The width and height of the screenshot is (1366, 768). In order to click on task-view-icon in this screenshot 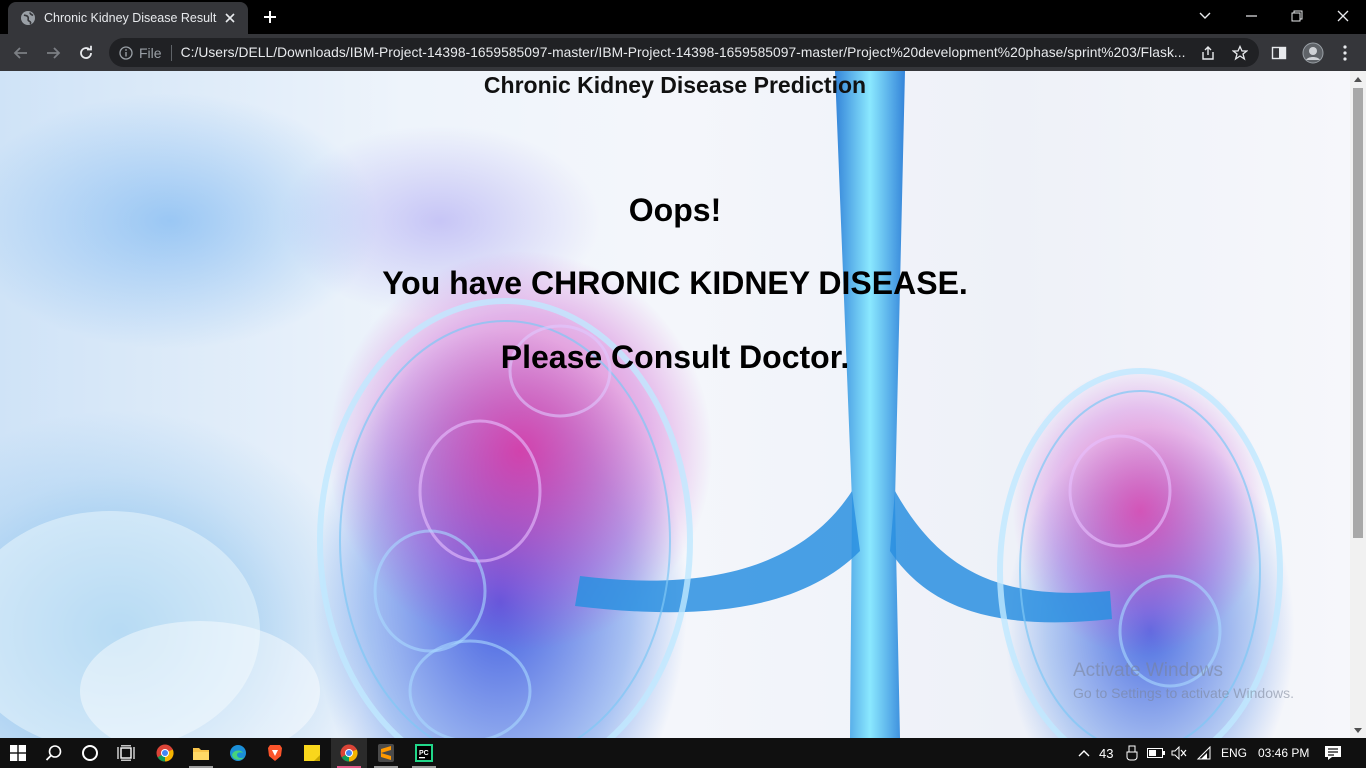, I will do `click(126, 753)`.